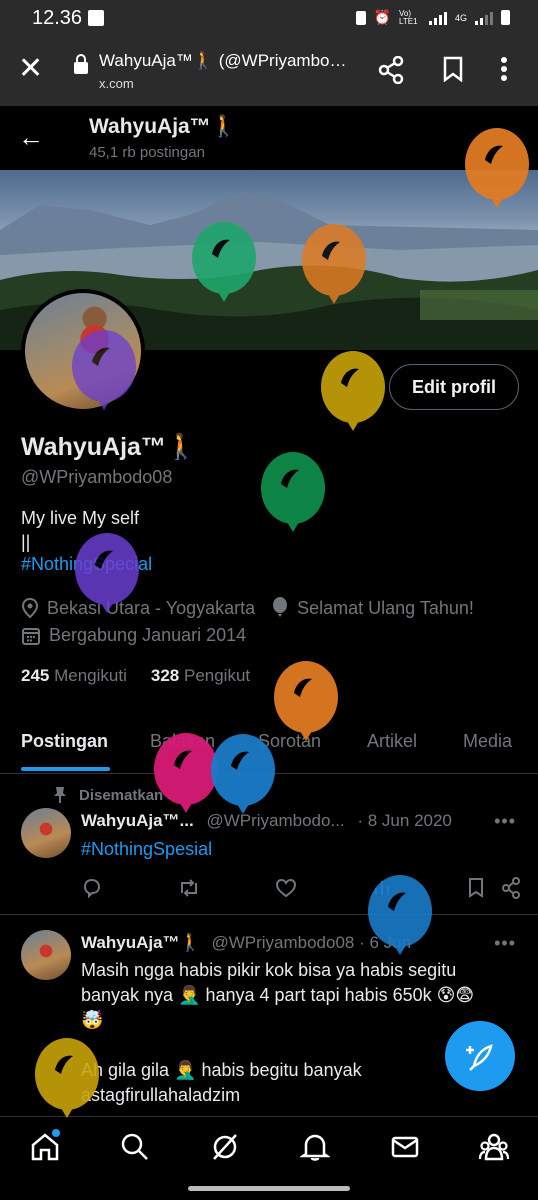 Image resolution: width=538 pixels, height=1200 pixels. Describe the element at coordinates (65, 769) in the screenshot. I see `active-tab-indicator` at that location.